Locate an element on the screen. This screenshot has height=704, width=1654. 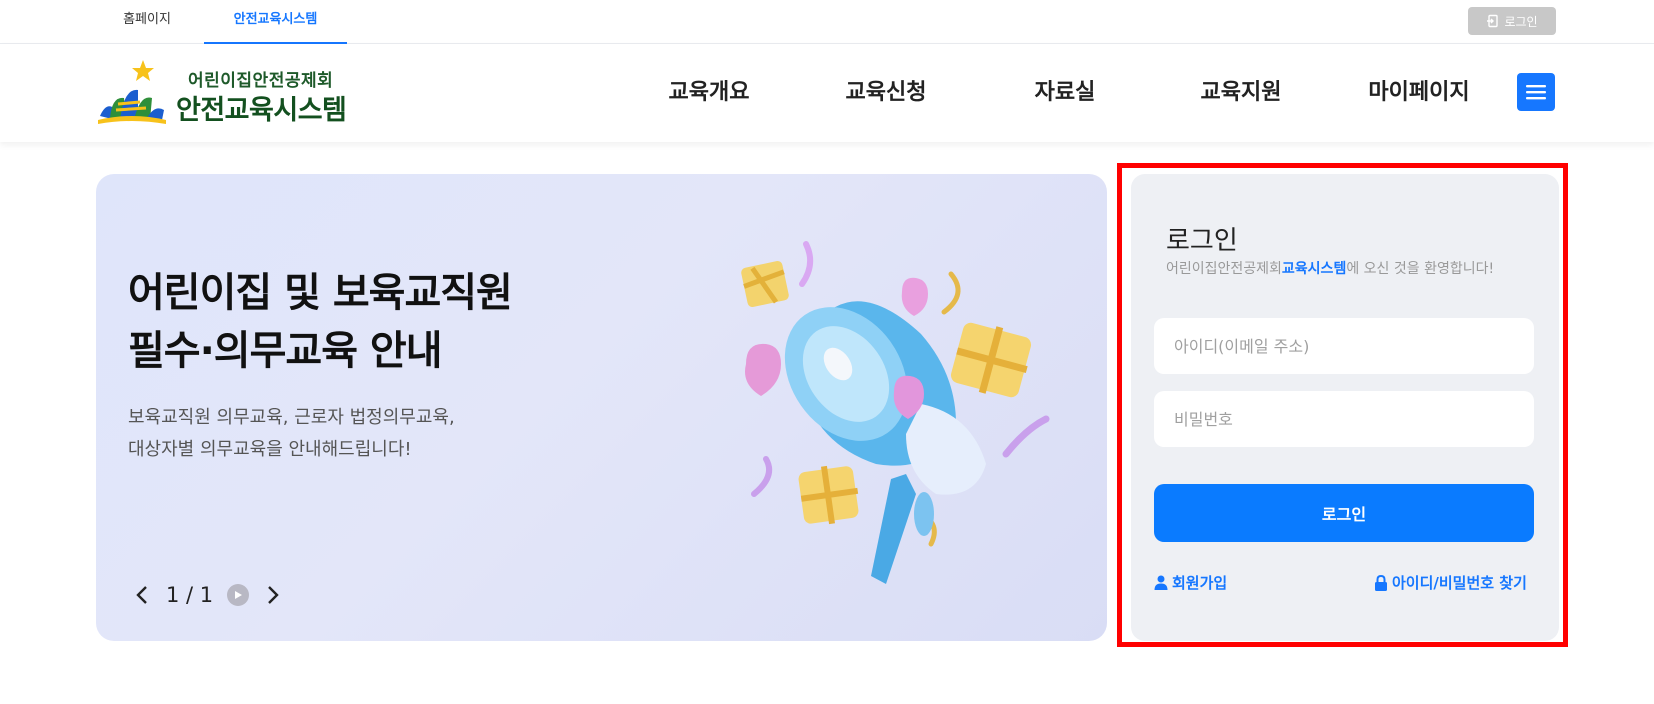
play-icon is located at coordinates (239, 595).